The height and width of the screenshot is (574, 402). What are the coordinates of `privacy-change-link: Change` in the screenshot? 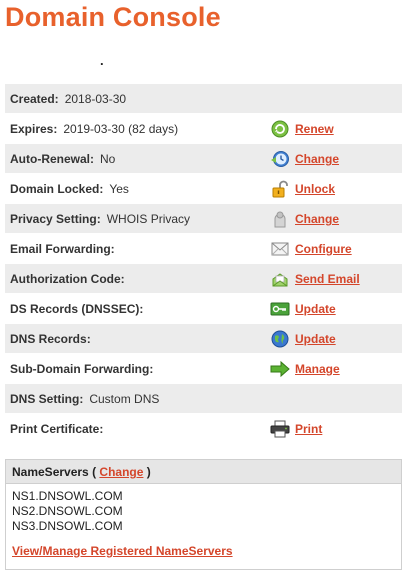 It's located at (317, 219).